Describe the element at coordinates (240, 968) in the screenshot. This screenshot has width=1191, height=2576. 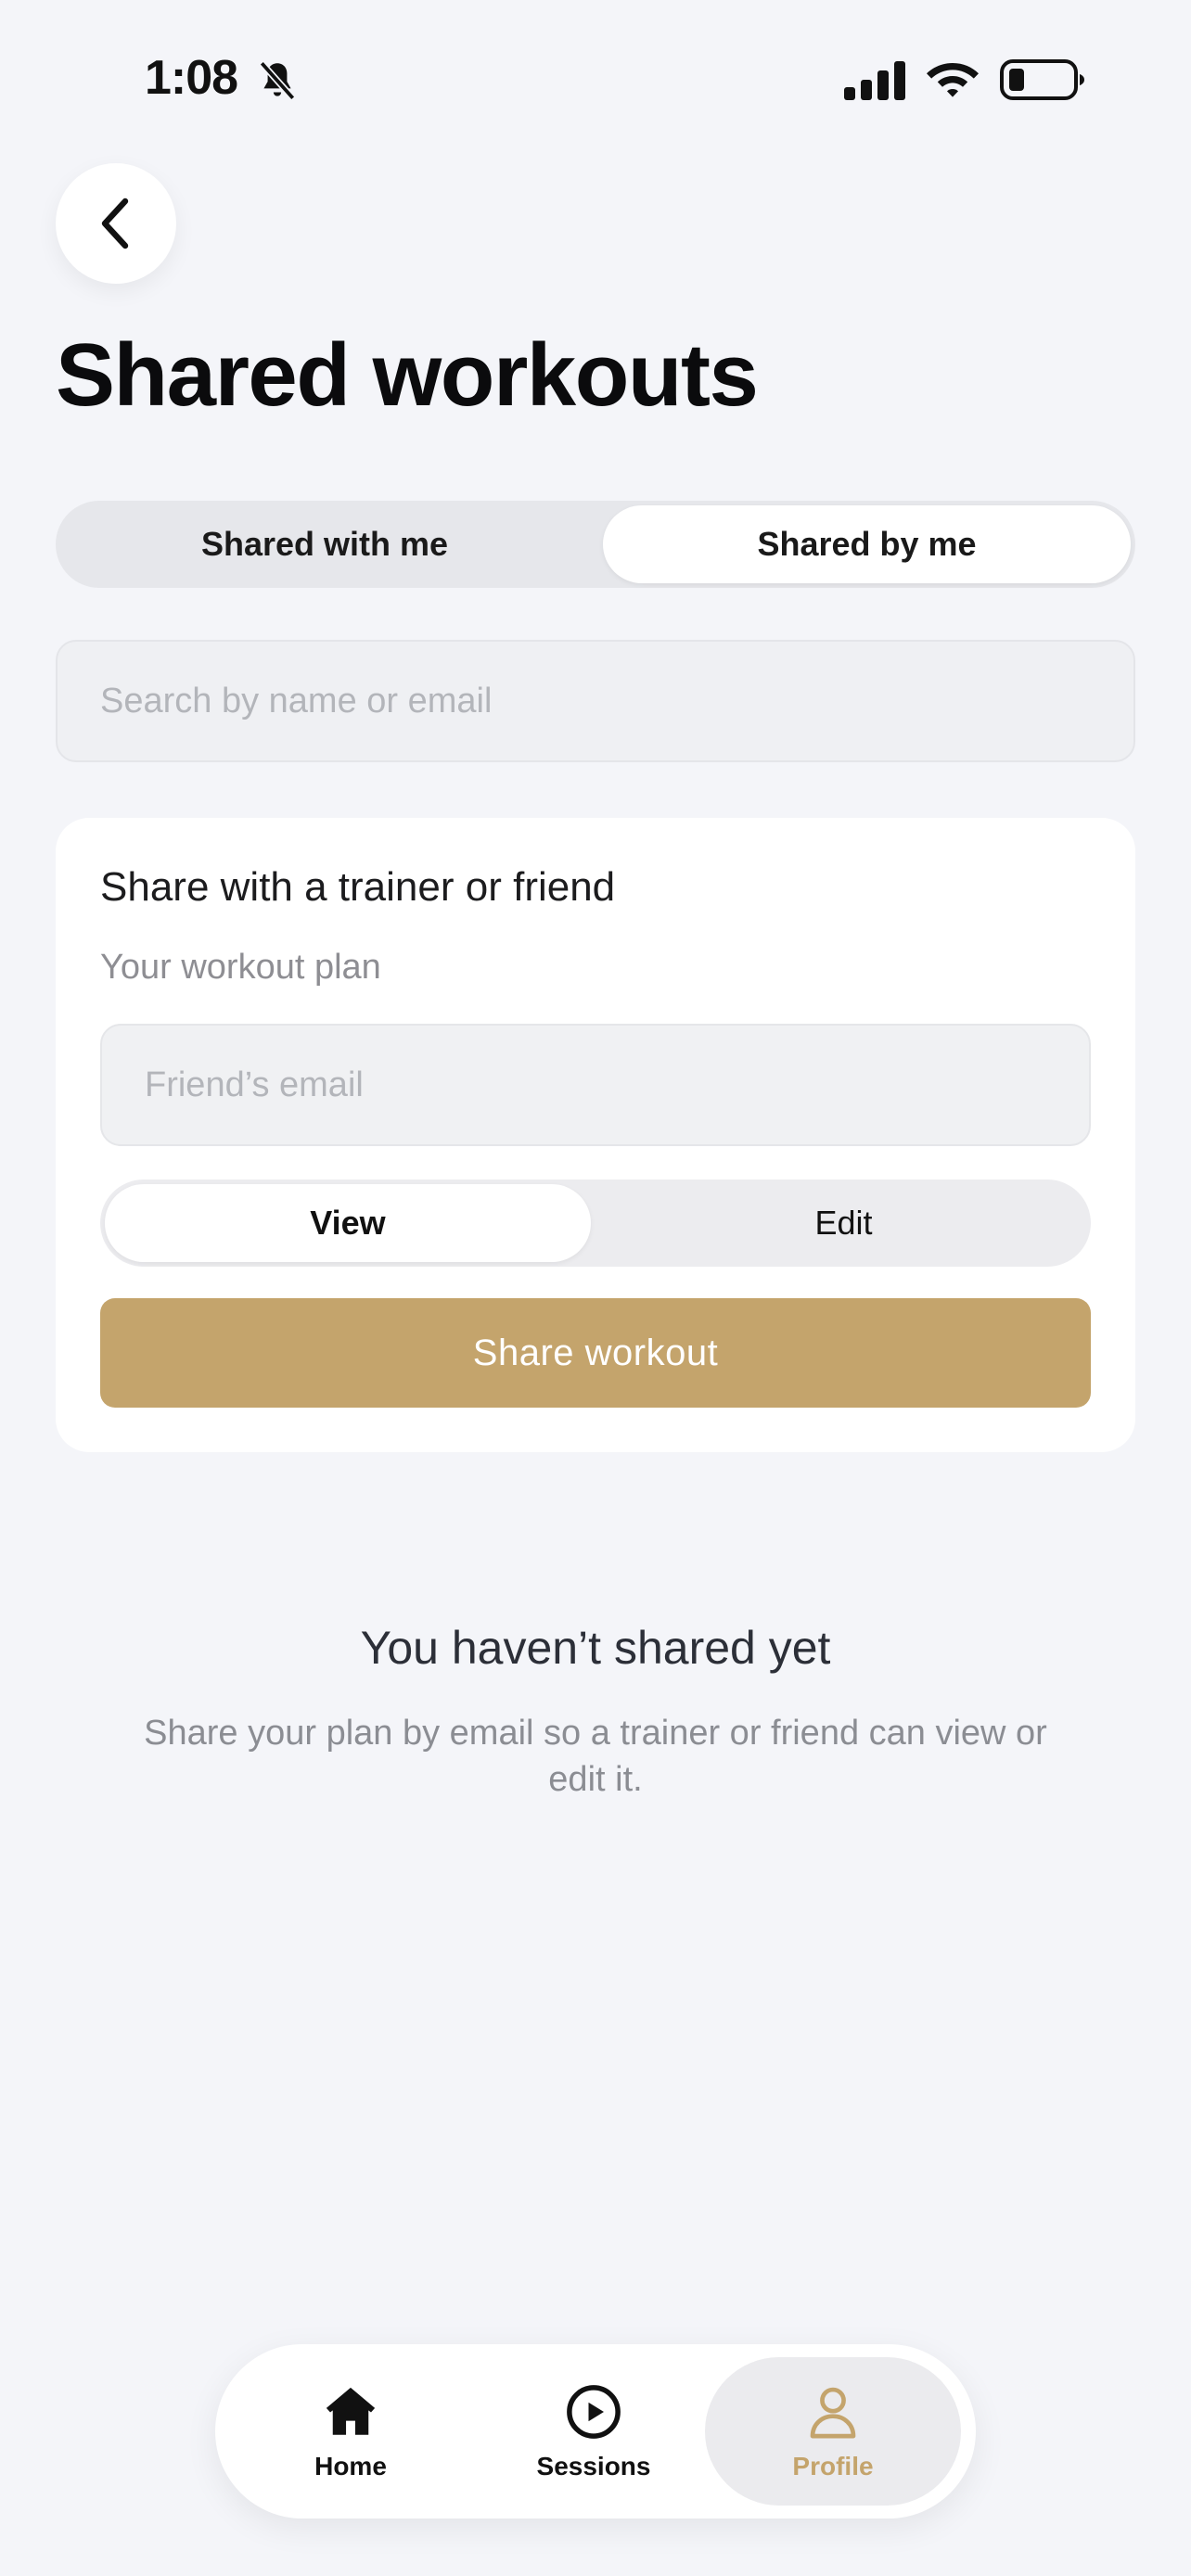
I see `share-card-subtitle: Your workout plan` at that location.